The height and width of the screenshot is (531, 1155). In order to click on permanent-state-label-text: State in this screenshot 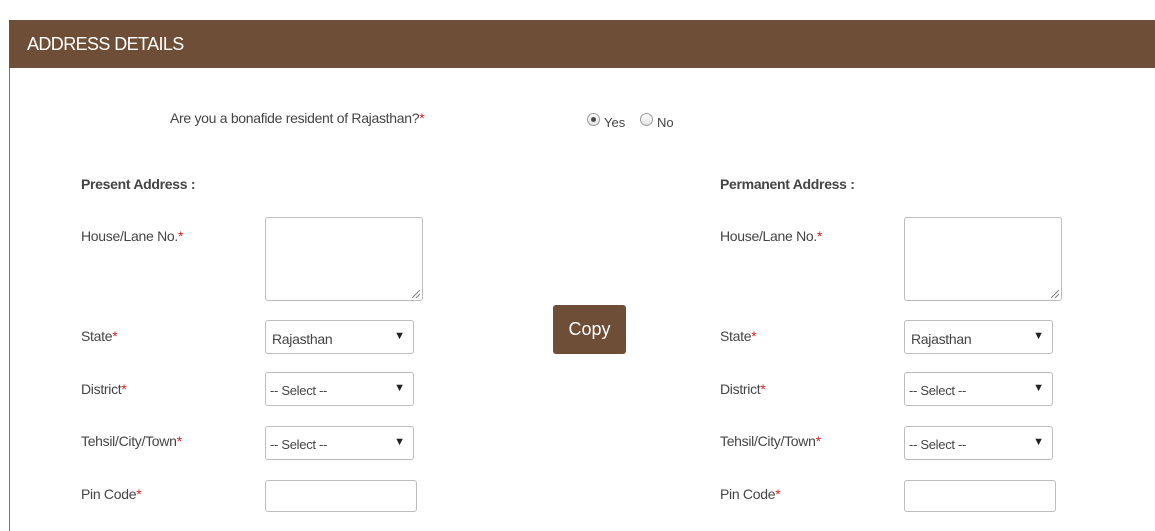, I will do `click(736, 336)`.